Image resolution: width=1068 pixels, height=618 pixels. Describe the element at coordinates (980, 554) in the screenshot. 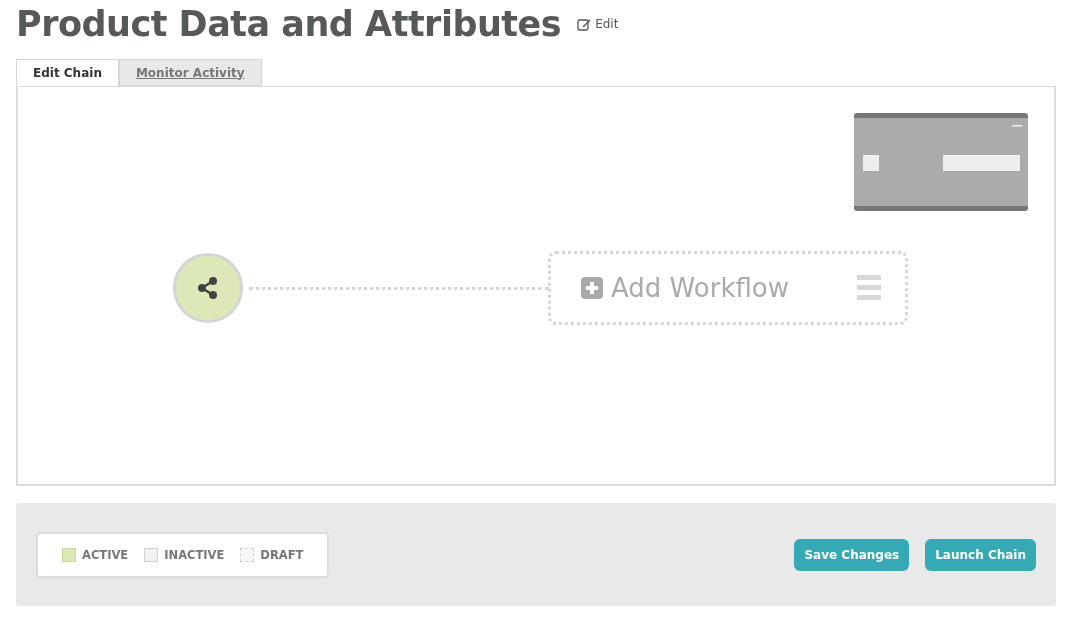

I see `action-button: Launch Chain` at that location.